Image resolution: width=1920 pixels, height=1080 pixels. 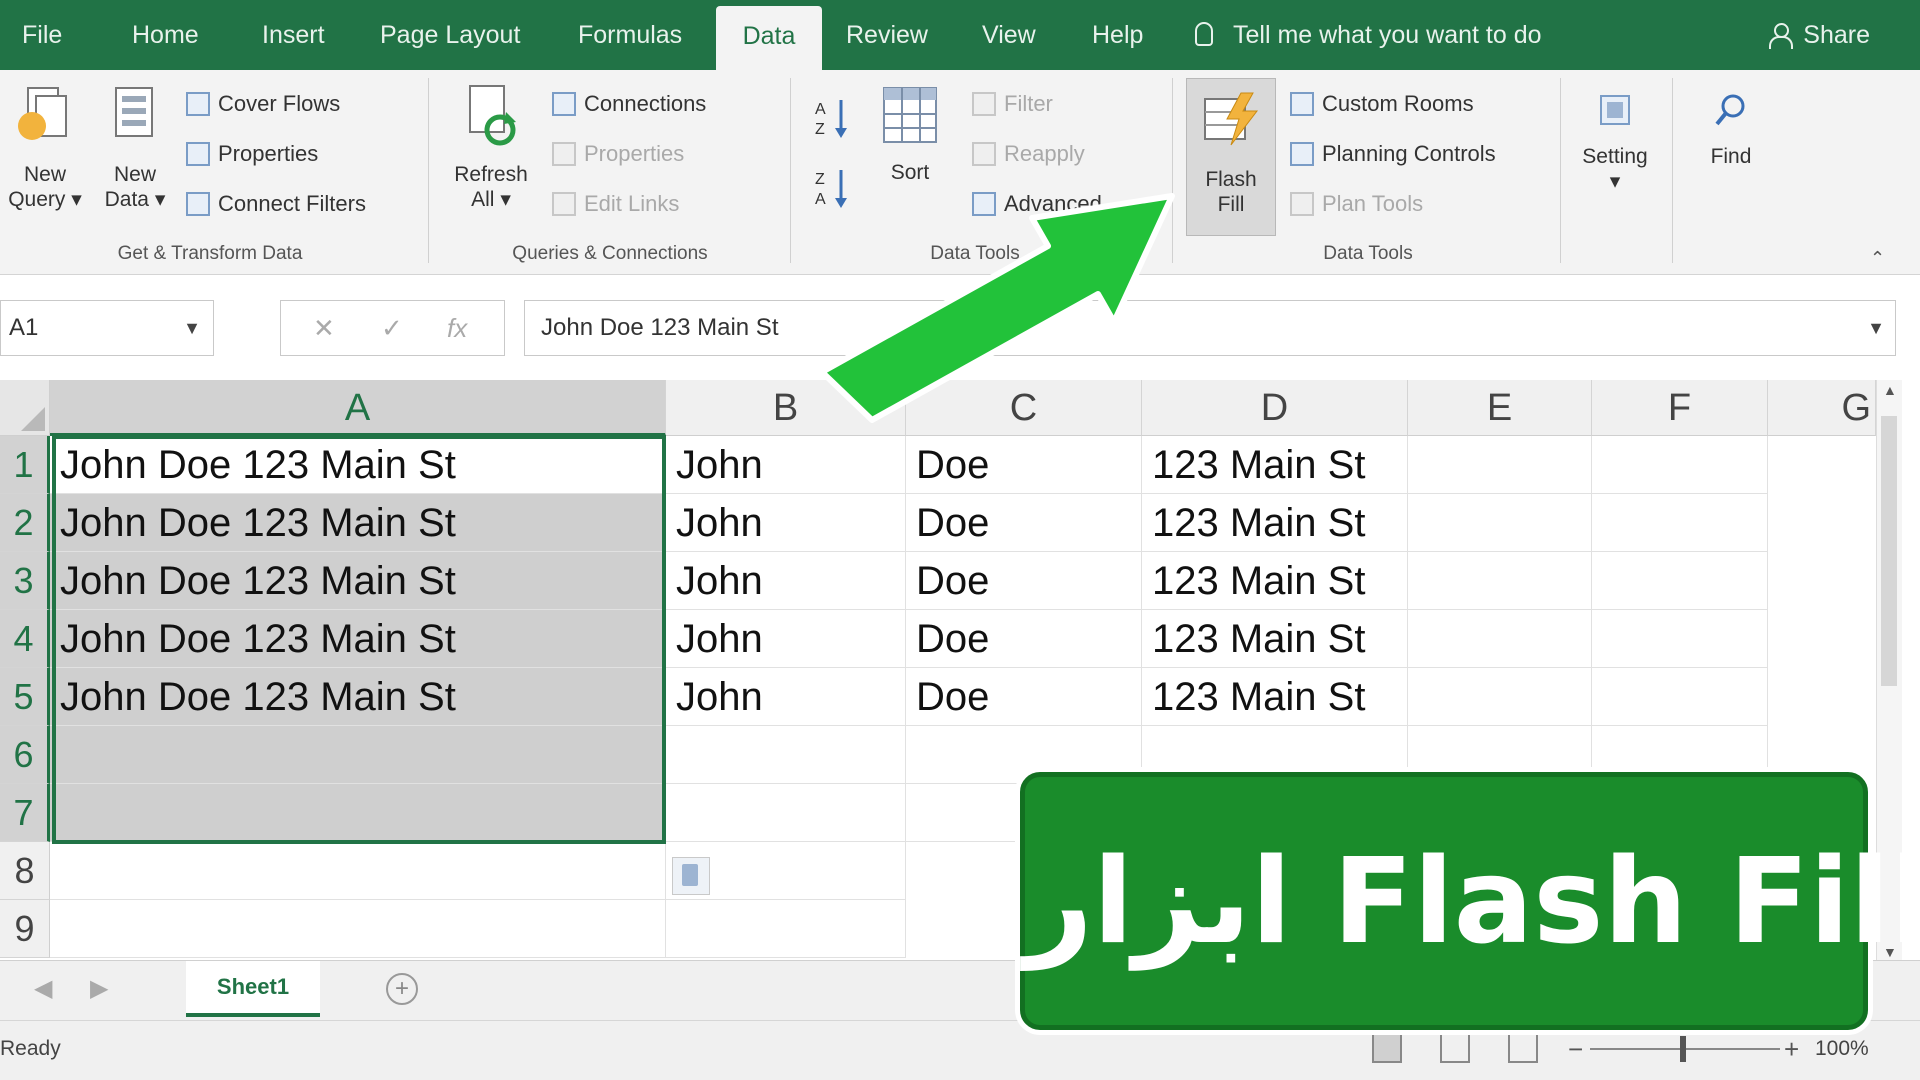 What do you see at coordinates (1890, 390) in the screenshot?
I see `scroll-up-icon: ▲` at bounding box center [1890, 390].